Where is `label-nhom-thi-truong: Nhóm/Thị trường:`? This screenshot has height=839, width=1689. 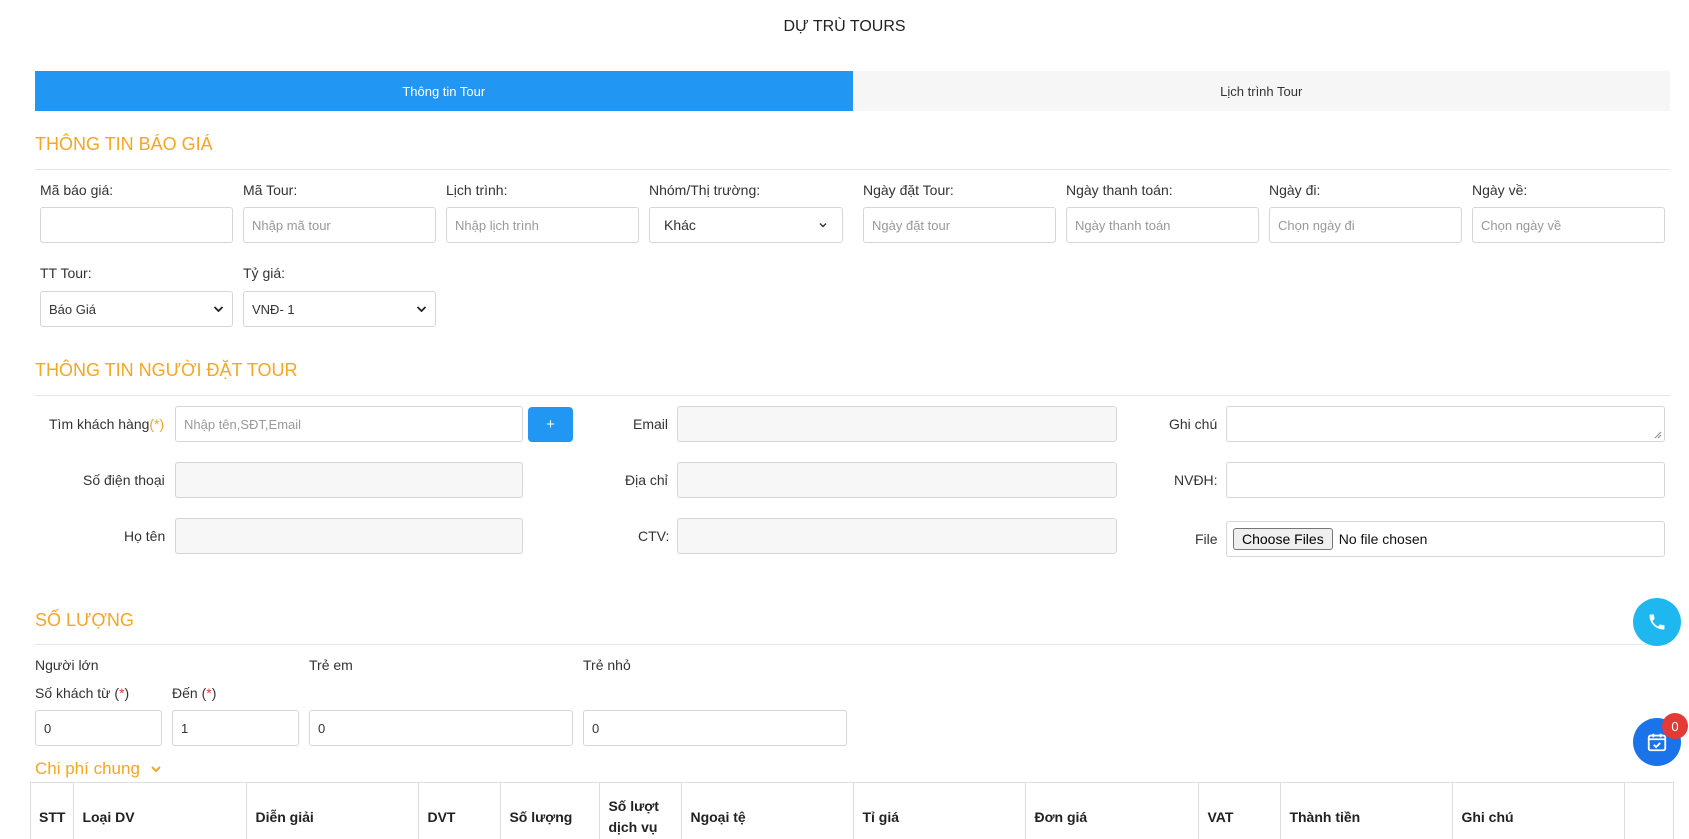
label-nhom-thi-truong: Nhóm/Thị trường: is located at coordinates (705, 190).